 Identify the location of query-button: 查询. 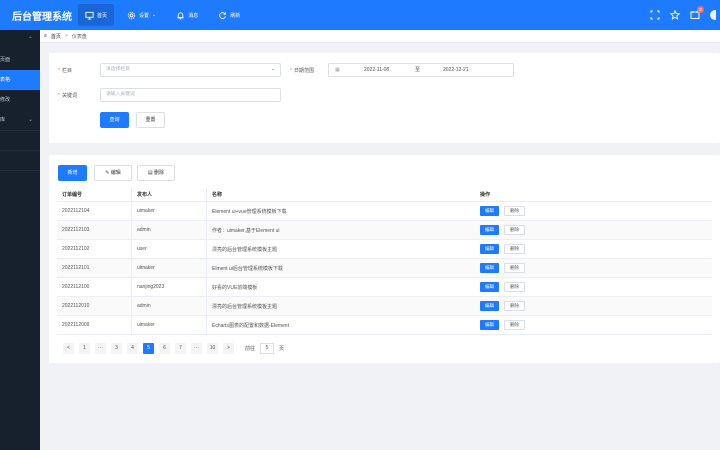
(114, 120).